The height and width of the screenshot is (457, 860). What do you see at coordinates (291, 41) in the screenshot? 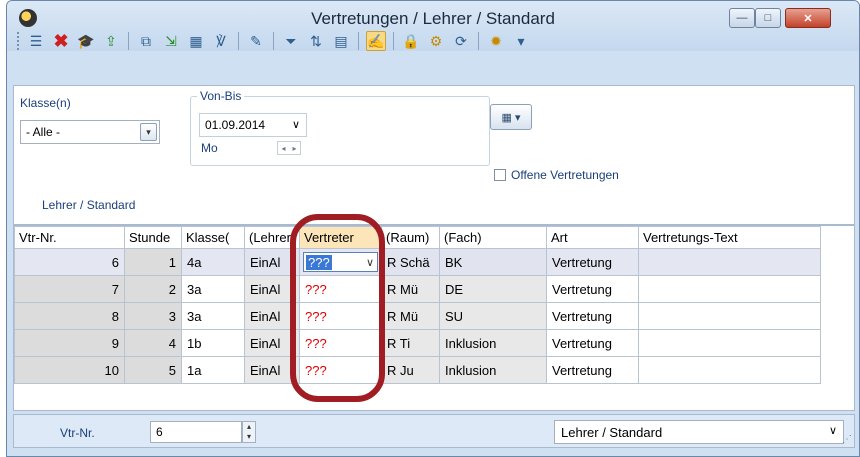
I see `filter-icon: ⏷` at bounding box center [291, 41].